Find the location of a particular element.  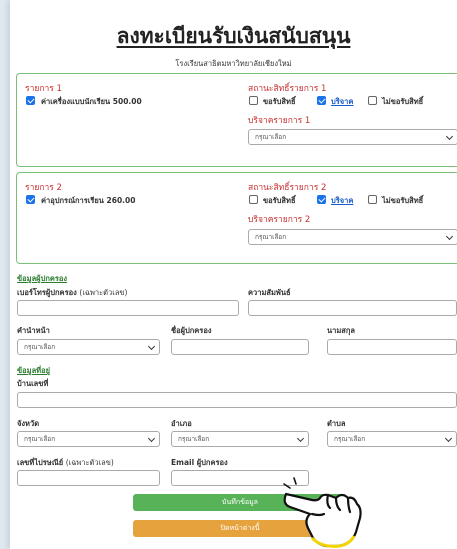

guardian-lastname-input is located at coordinates (392, 347).